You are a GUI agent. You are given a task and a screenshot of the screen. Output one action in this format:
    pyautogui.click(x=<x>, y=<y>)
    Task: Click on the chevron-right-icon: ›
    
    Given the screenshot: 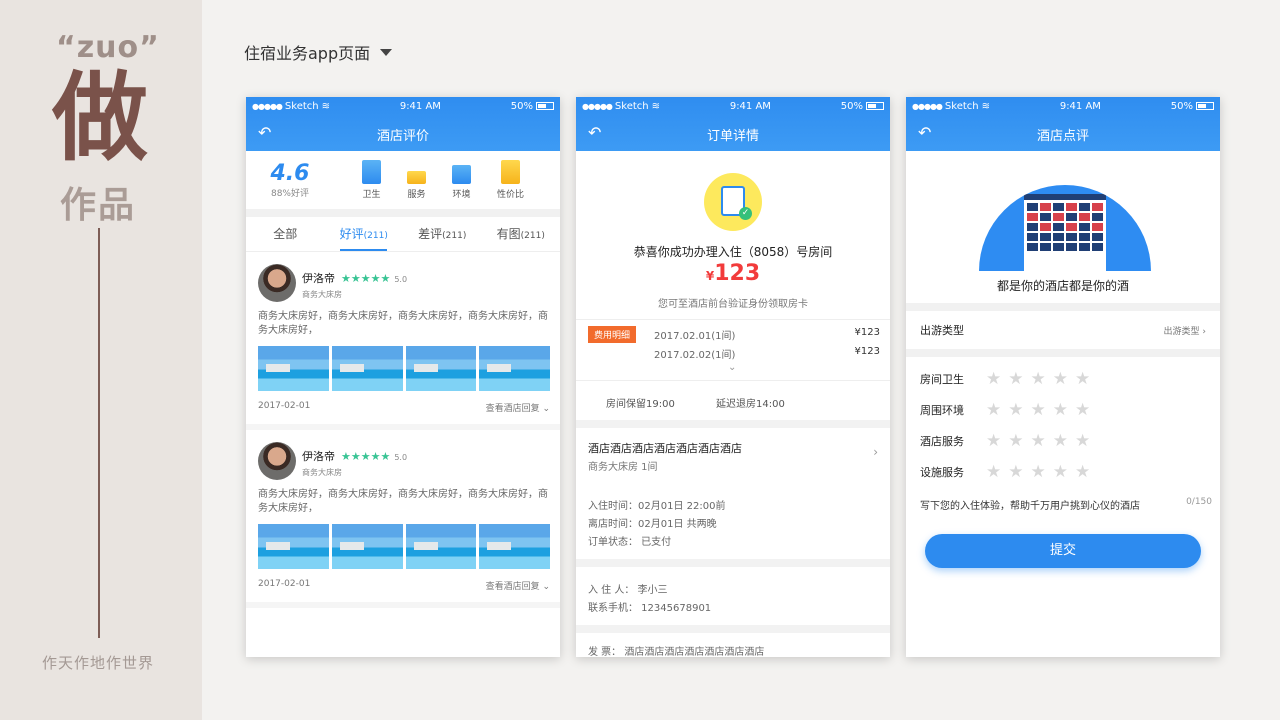 What is the action you would take?
    pyautogui.click(x=875, y=452)
    